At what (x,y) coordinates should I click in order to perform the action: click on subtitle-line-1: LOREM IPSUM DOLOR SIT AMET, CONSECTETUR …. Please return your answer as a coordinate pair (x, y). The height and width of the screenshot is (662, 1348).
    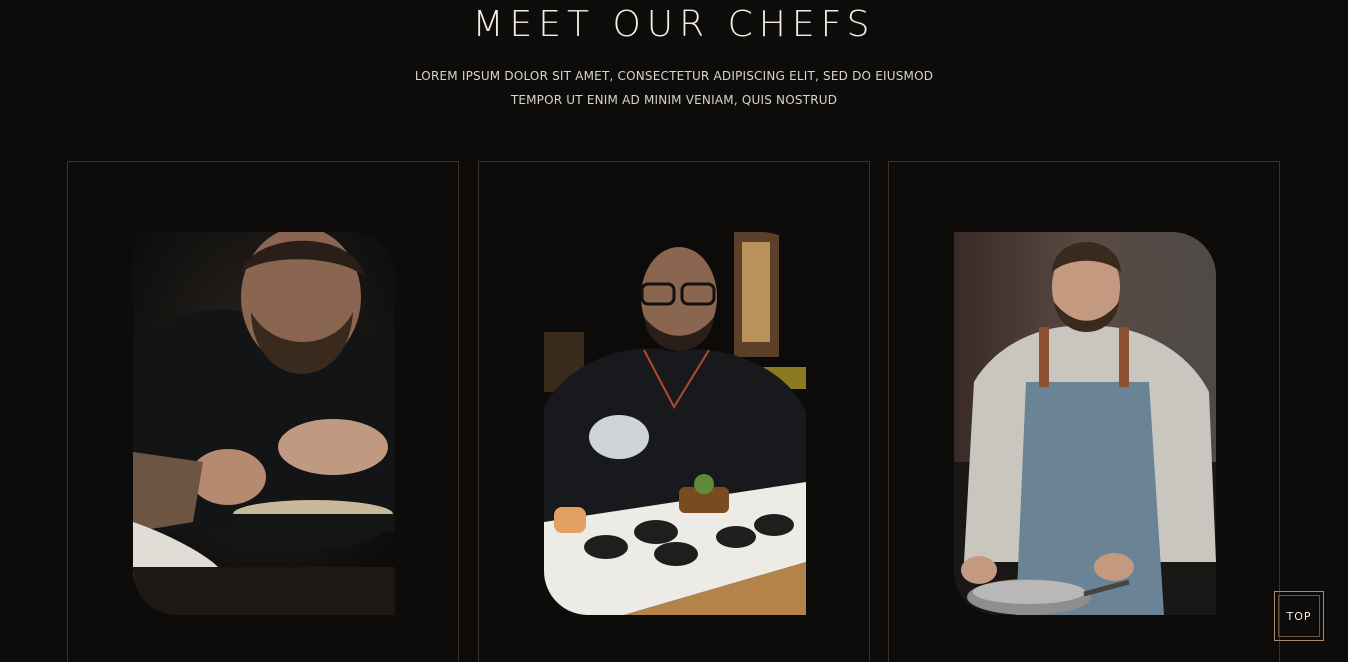
    Looking at the image, I should click on (674, 76).